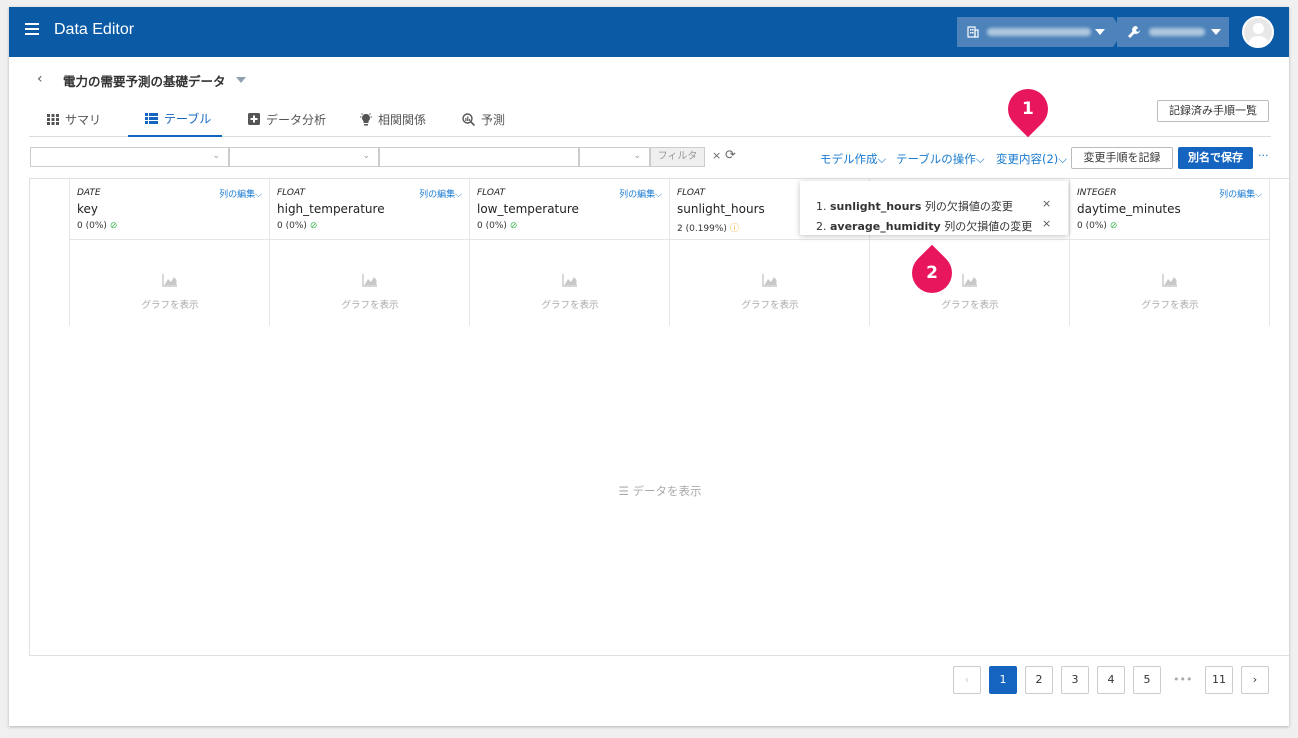 This screenshot has width=1298, height=738. I want to click on column-header: DATE 列の編集⌵ key 0 (0%) ⊘, so click(170, 209).